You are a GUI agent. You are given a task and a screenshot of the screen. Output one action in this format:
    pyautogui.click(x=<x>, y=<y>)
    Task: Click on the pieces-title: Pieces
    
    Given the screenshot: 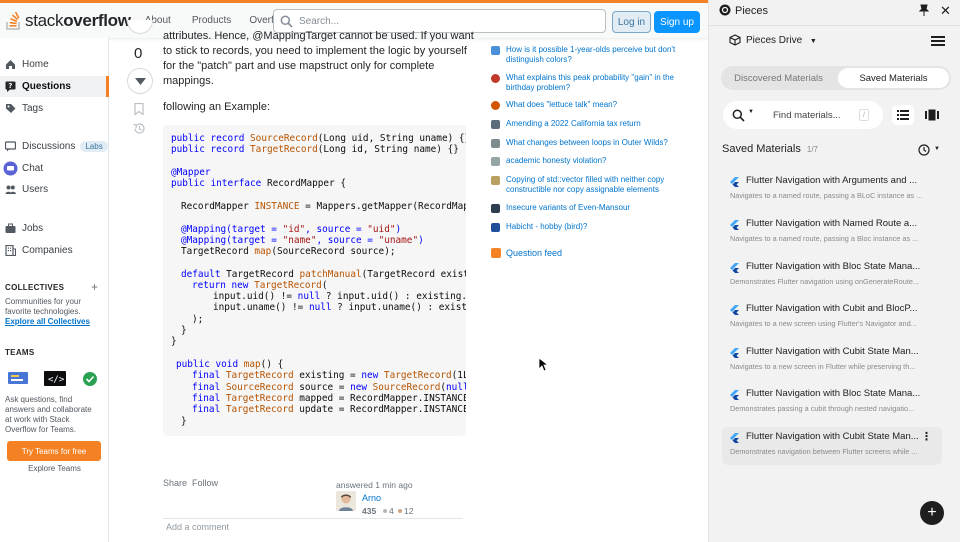 What is the action you would take?
    pyautogui.click(x=752, y=11)
    